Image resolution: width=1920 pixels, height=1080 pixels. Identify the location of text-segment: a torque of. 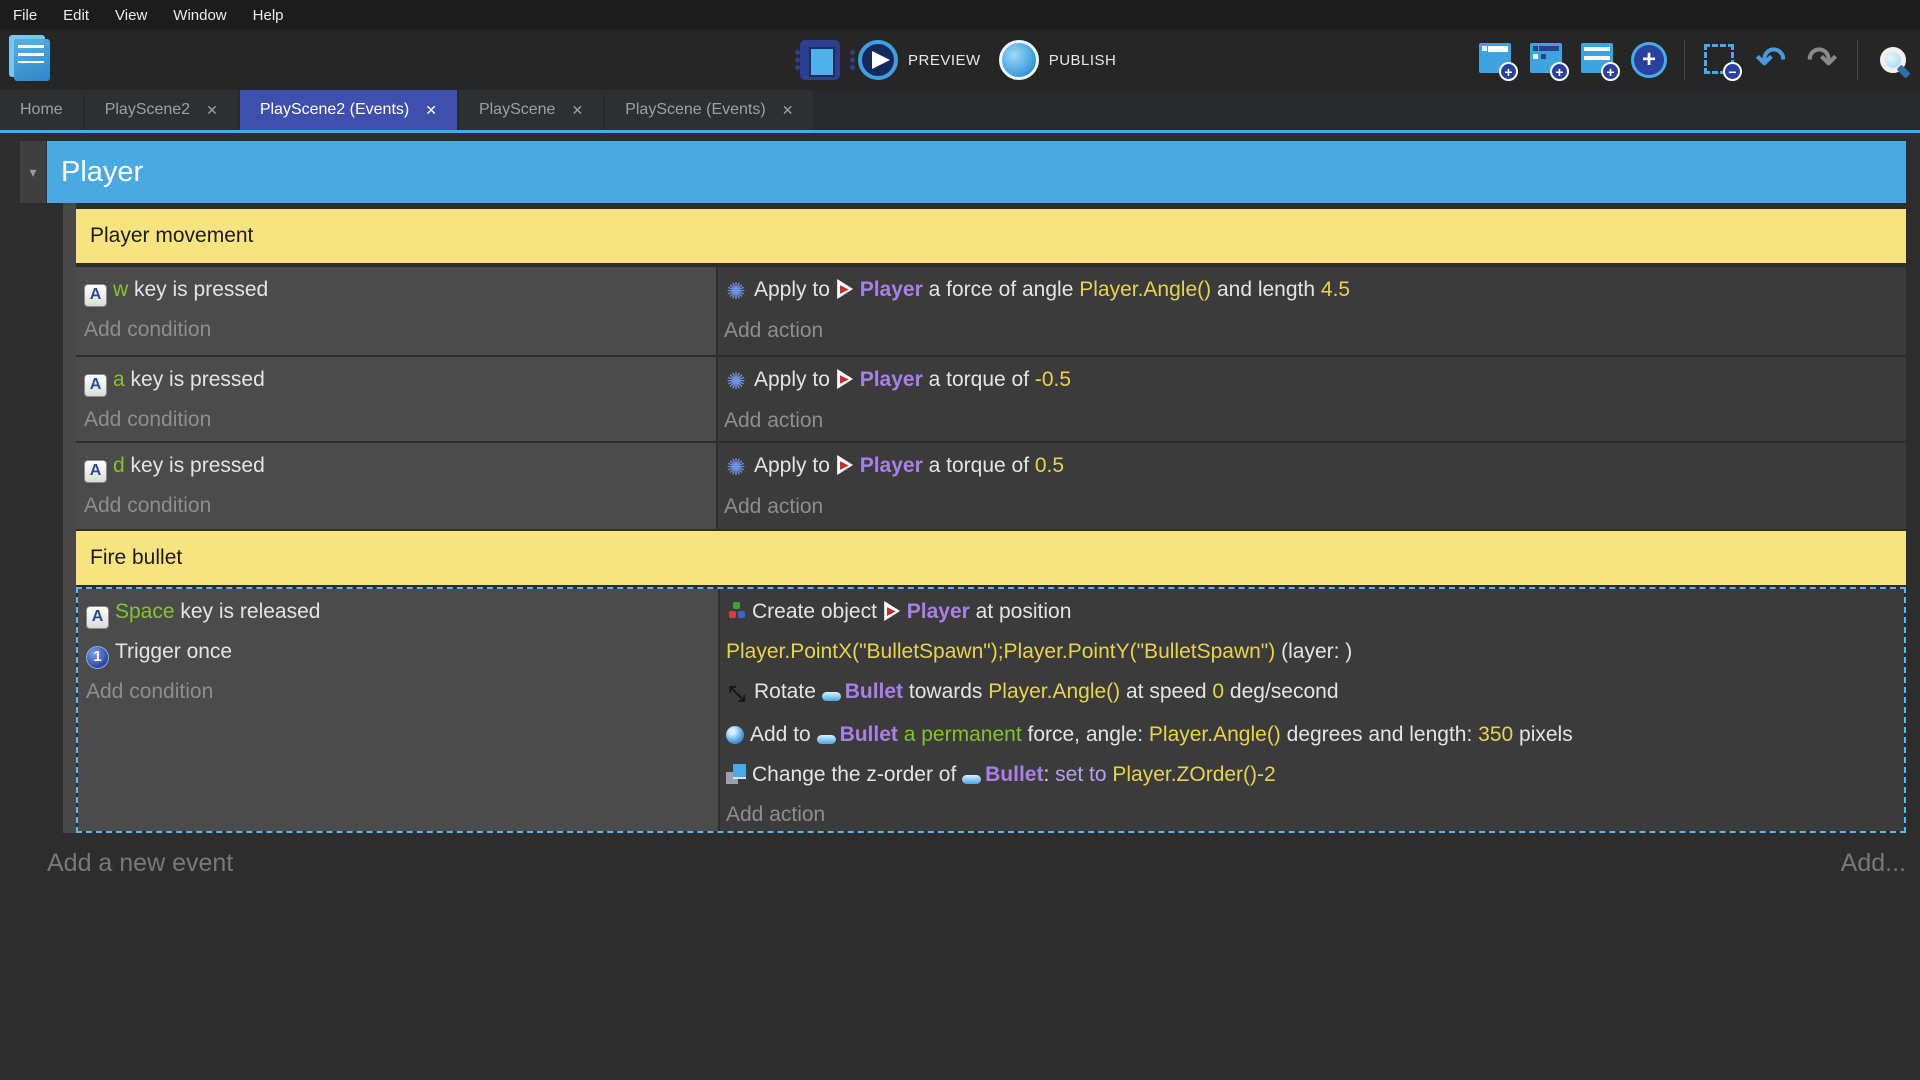
(978, 379).